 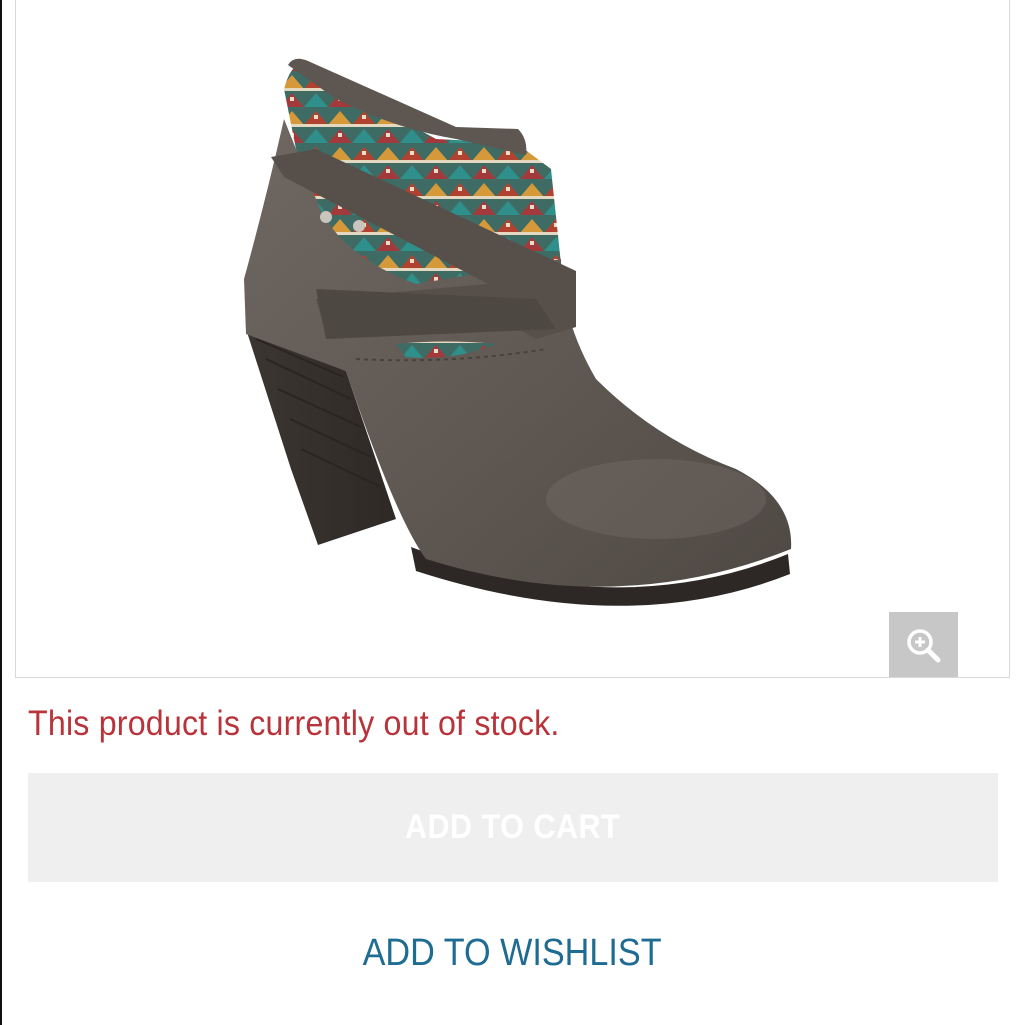 I want to click on zoom-in-icon, so click(x=923, y=645).